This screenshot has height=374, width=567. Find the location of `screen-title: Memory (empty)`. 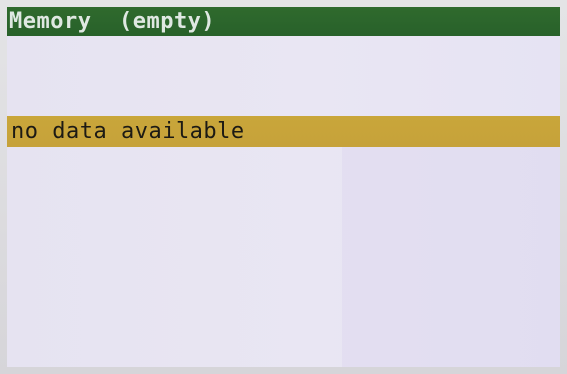

screen-title: Memory (empty) is located at coordinates (112, 21).